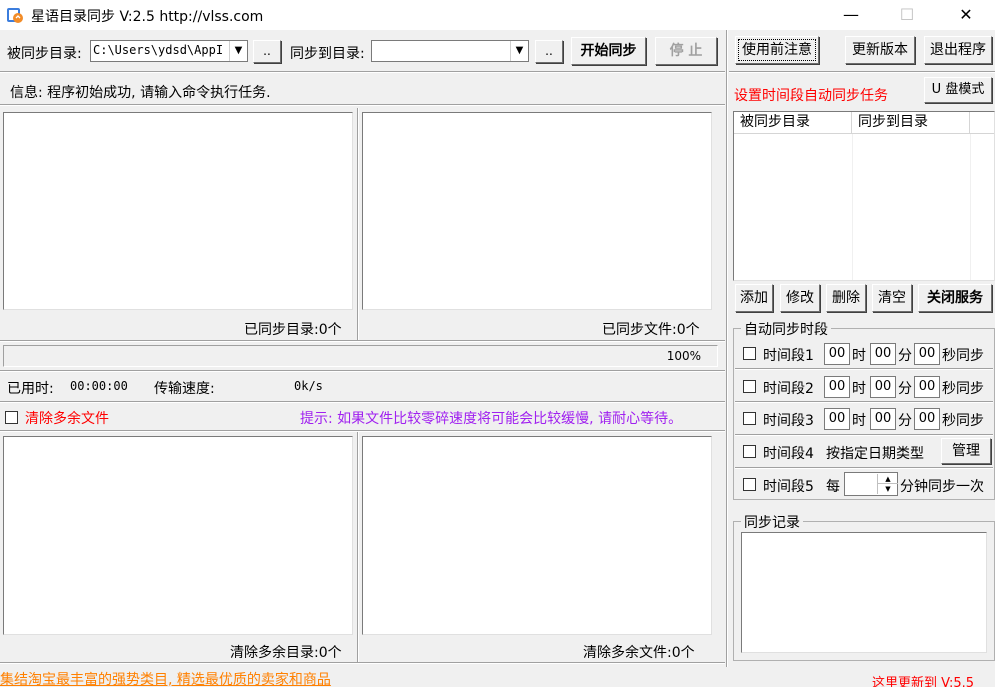  Describe the element at coordinates (892, 298) in the screenshot. I see `clear-button: 清空` at that location.